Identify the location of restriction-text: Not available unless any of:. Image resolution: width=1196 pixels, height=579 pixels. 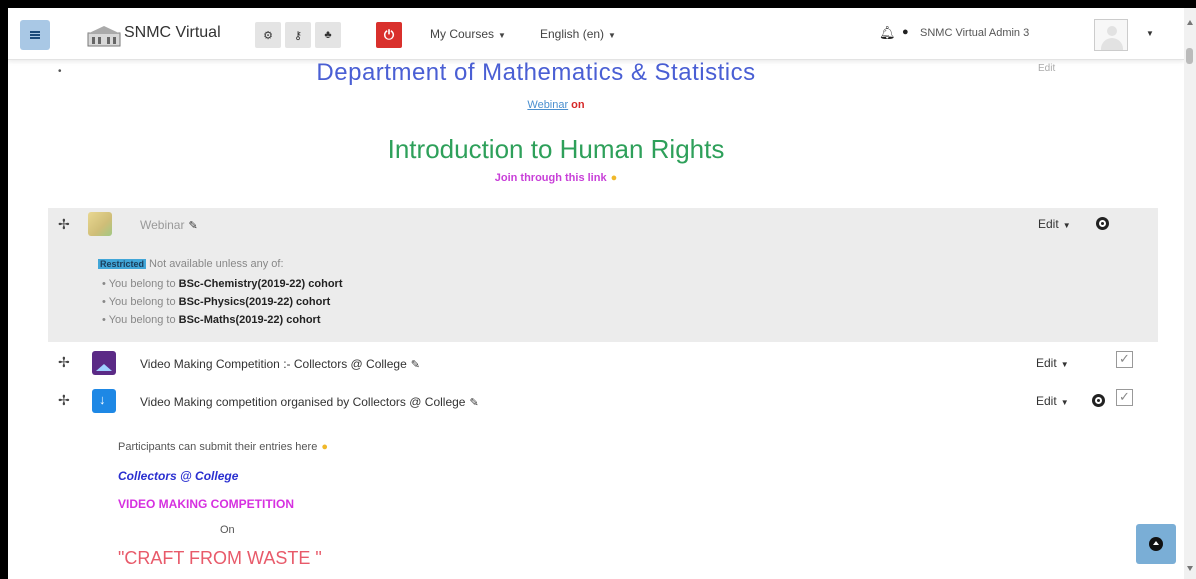
(216, 264).